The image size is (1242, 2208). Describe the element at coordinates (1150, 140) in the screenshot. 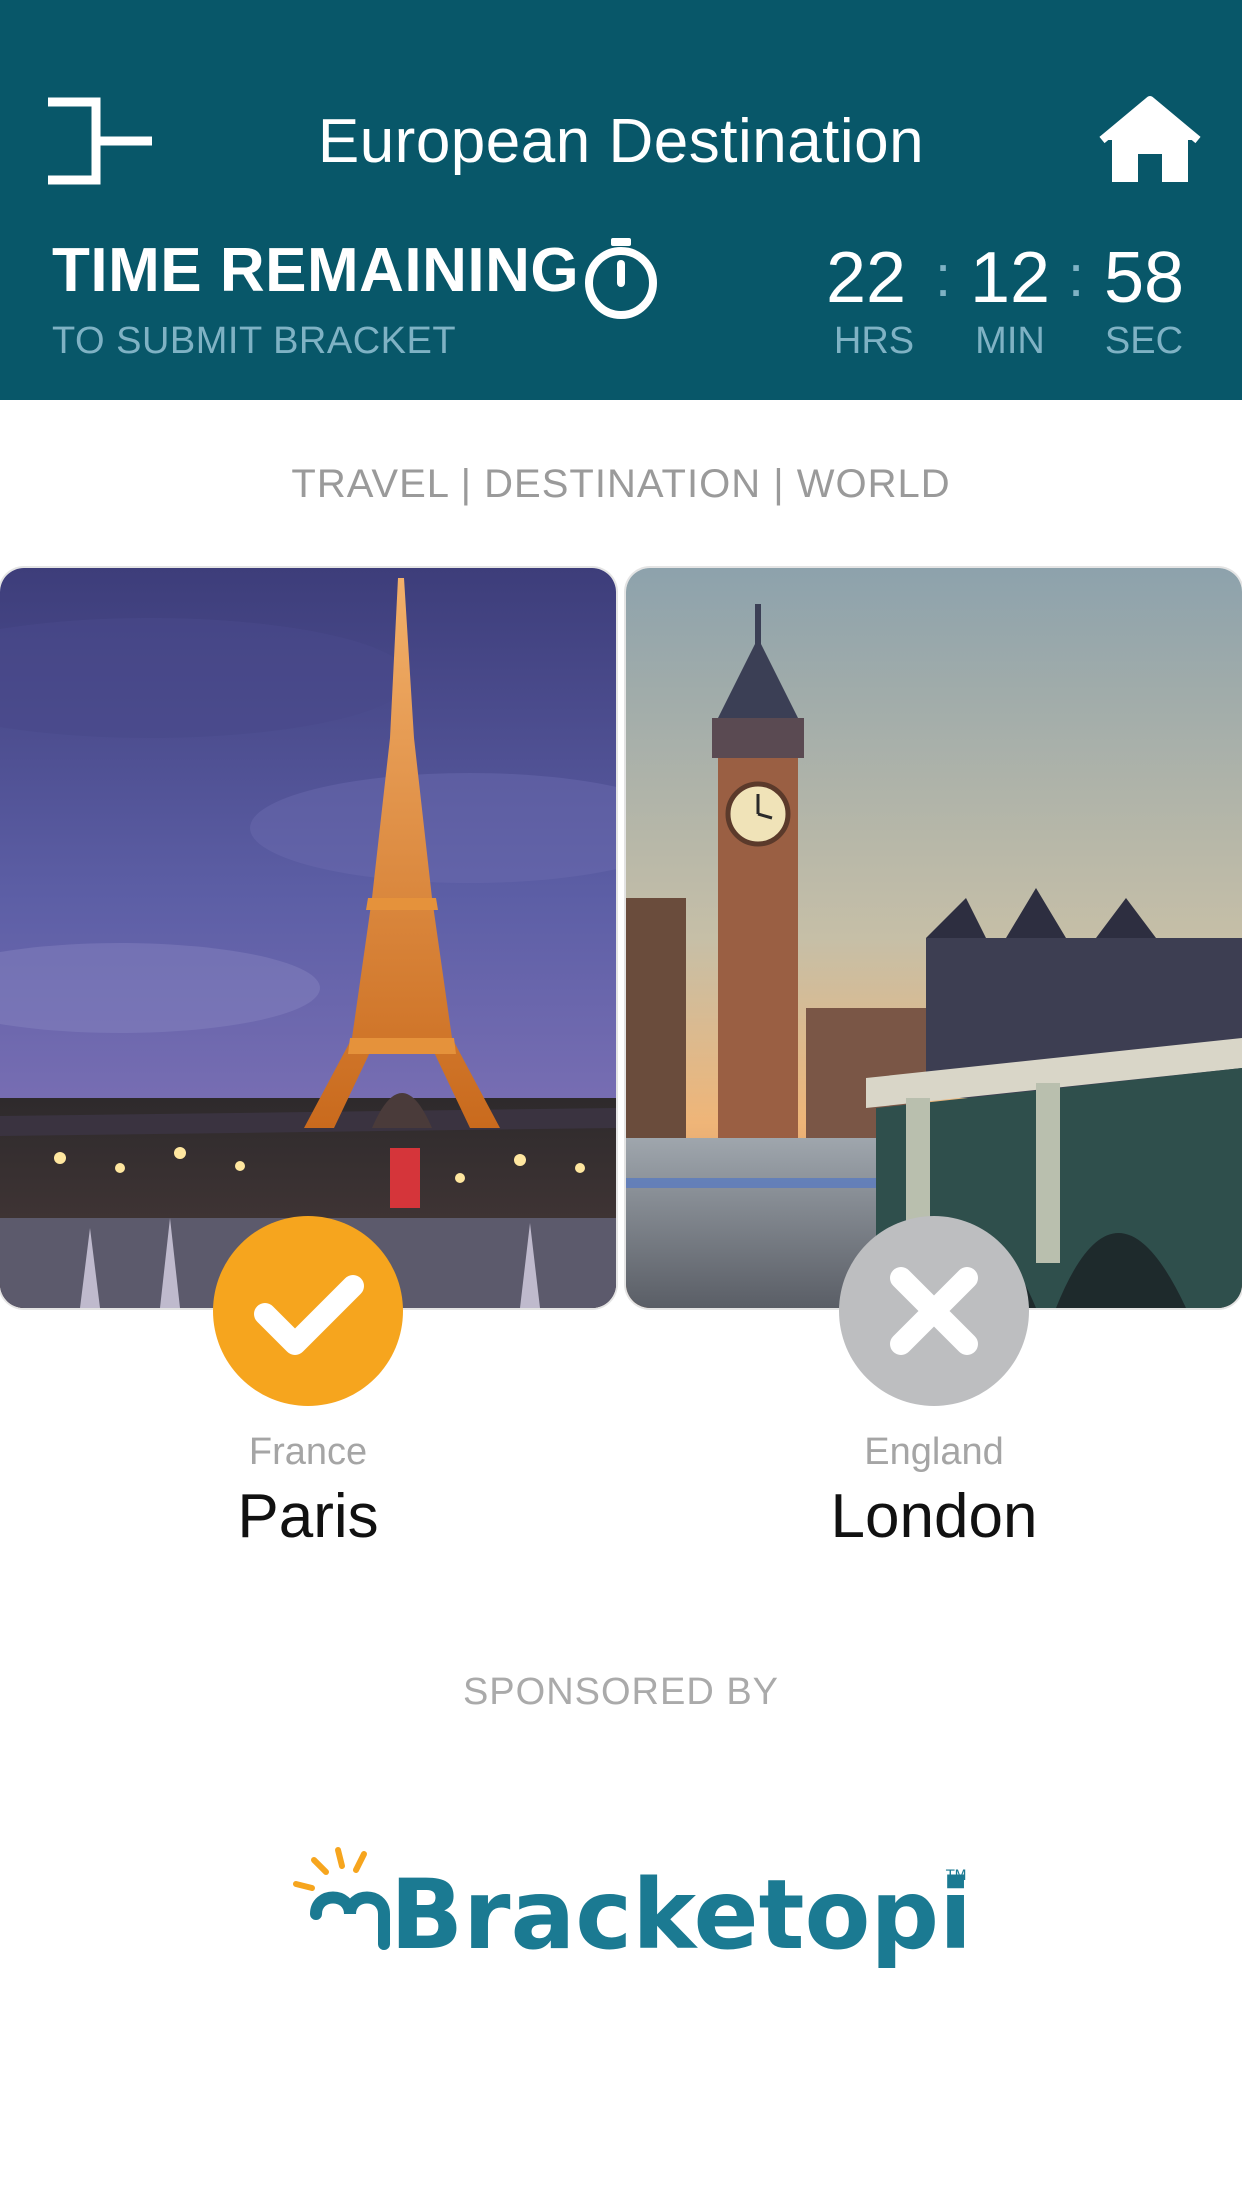

I see `home-icon` at that location.